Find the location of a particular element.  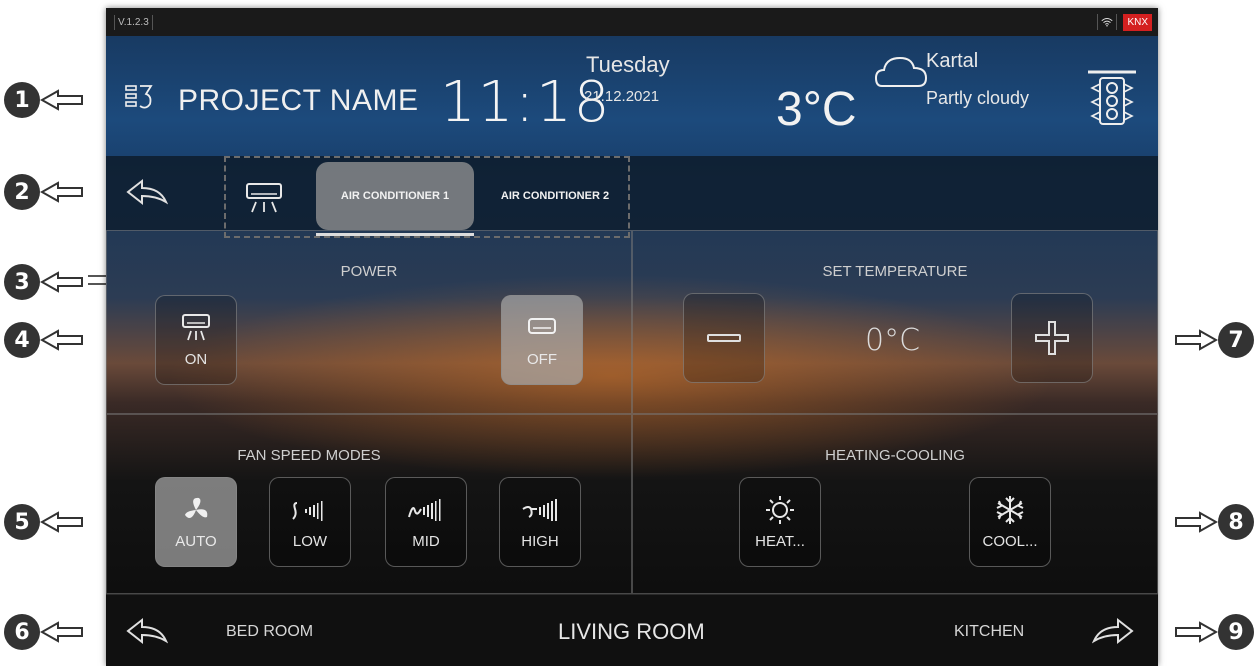

increase-temperature-button is located at coordinates (1052, 338).